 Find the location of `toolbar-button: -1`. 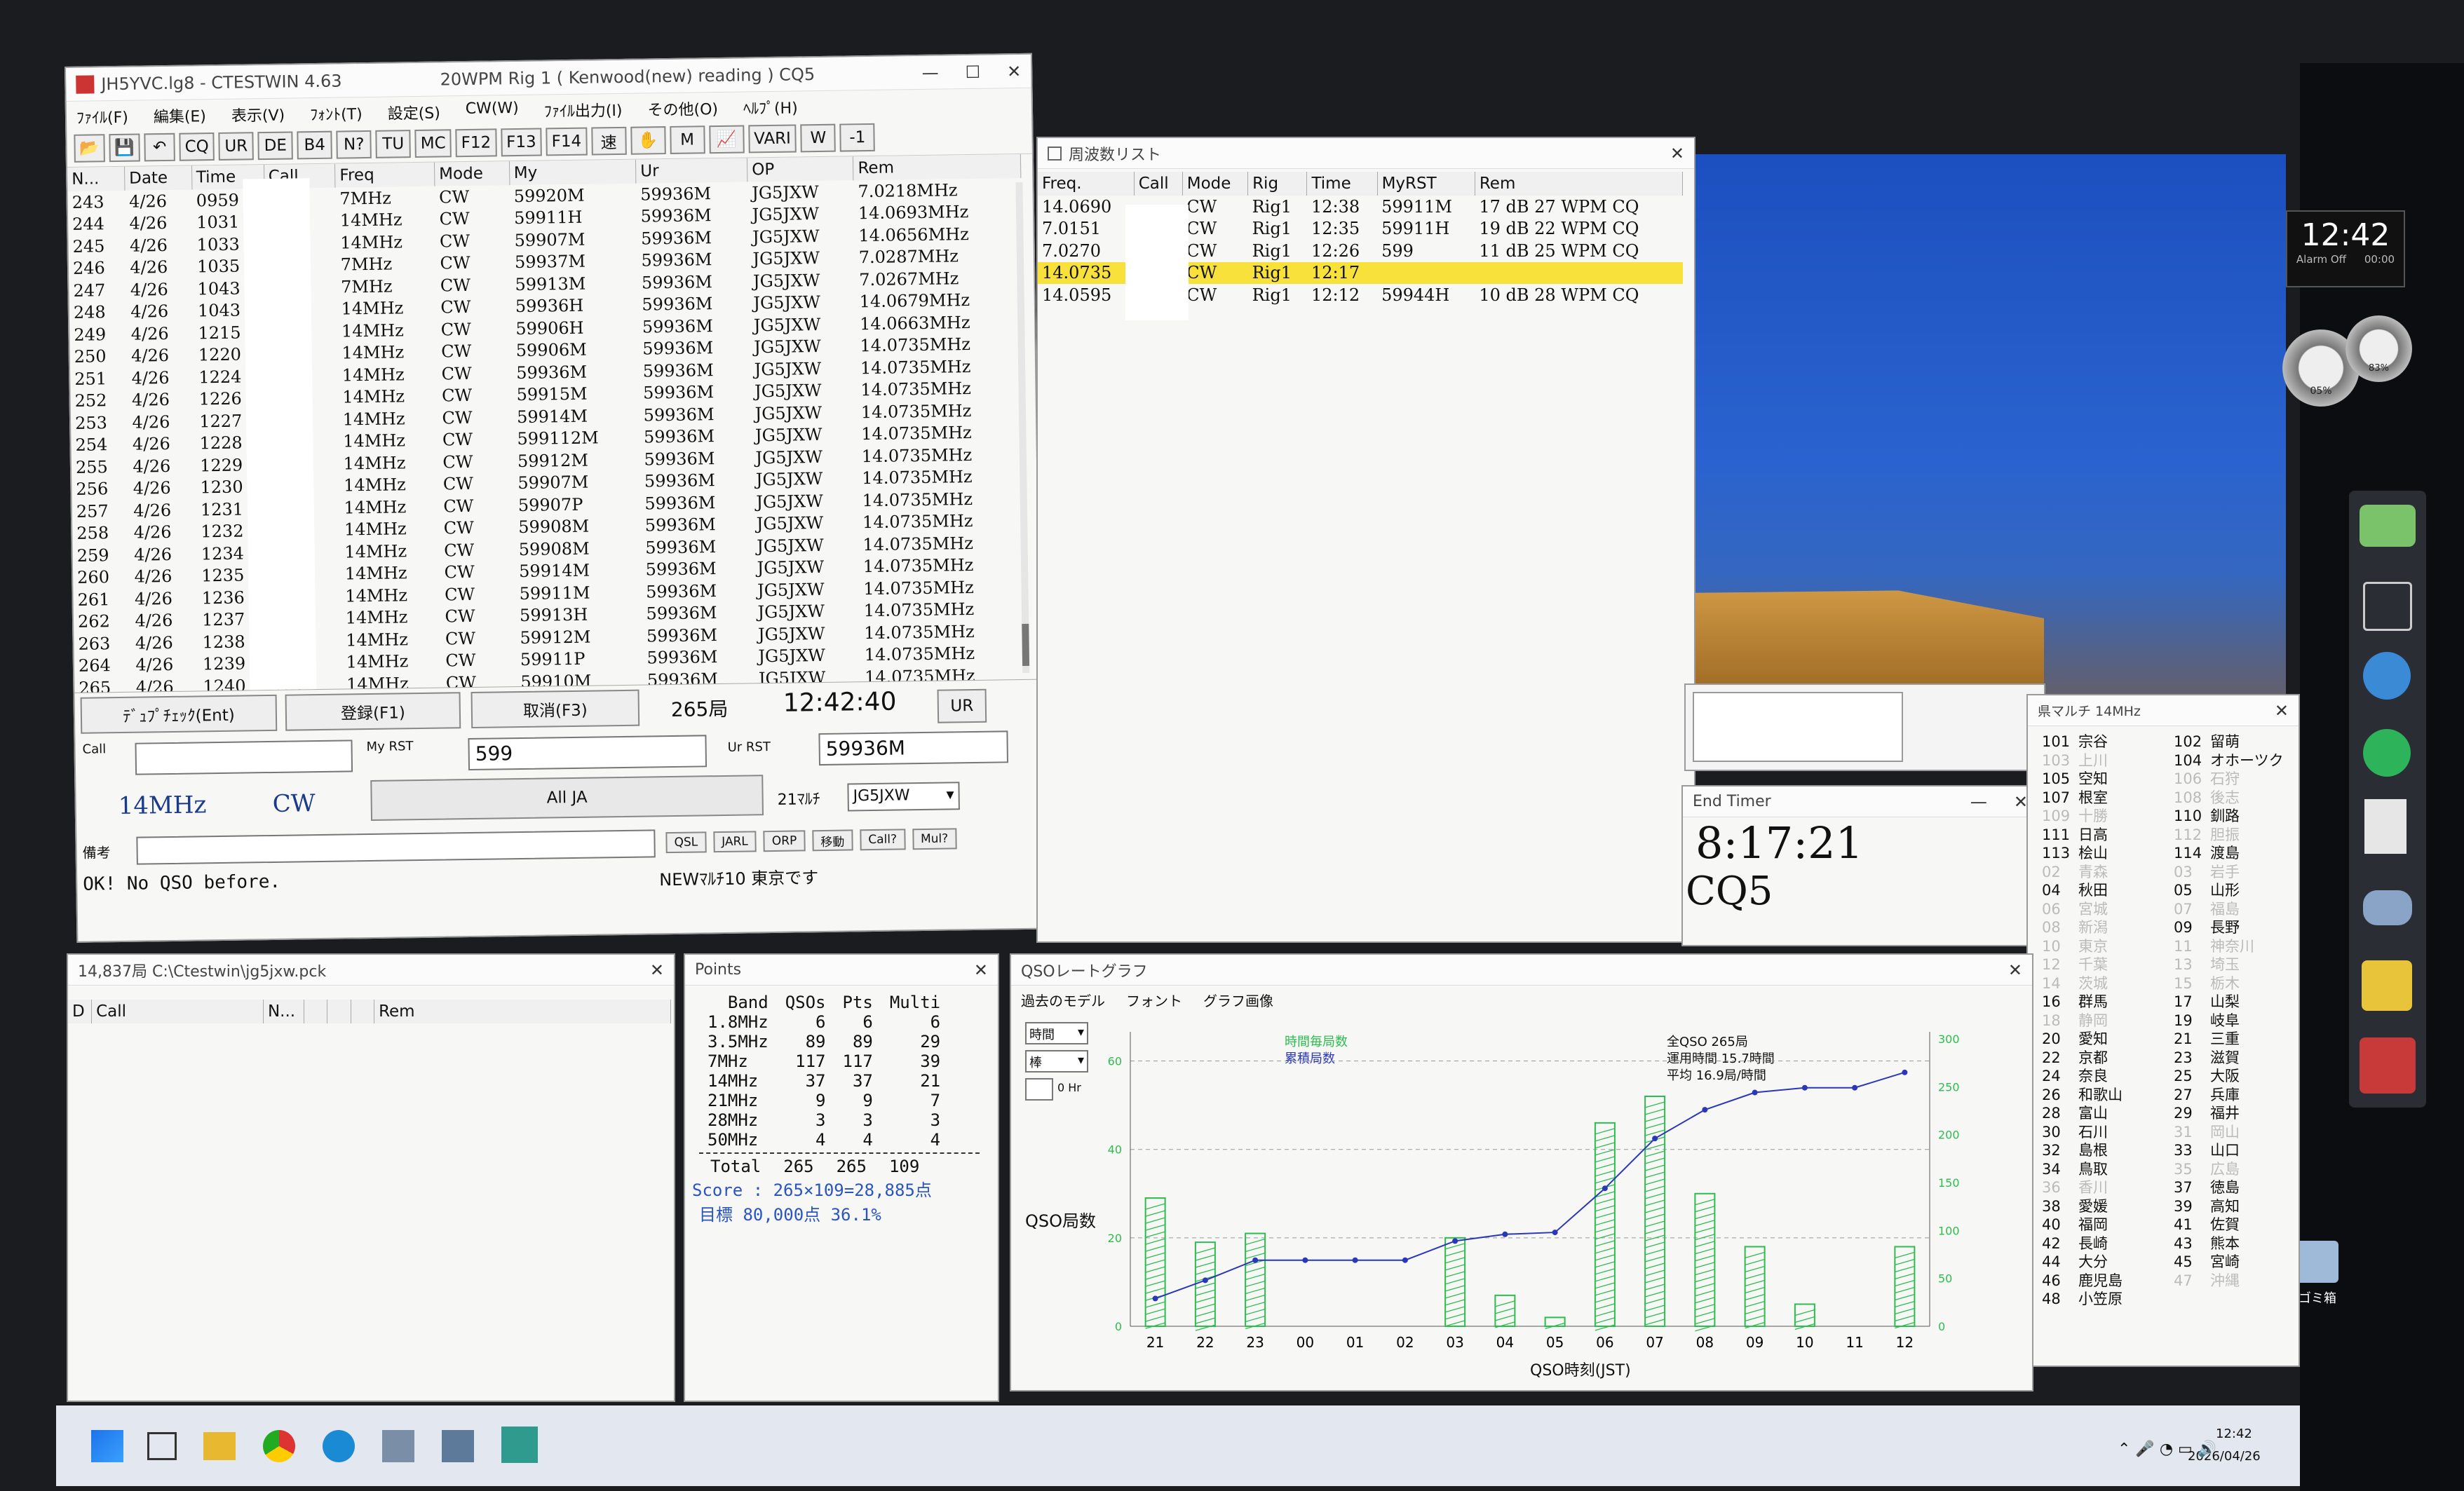

toolbar-button: -1 is located at coordinates (857, 137).